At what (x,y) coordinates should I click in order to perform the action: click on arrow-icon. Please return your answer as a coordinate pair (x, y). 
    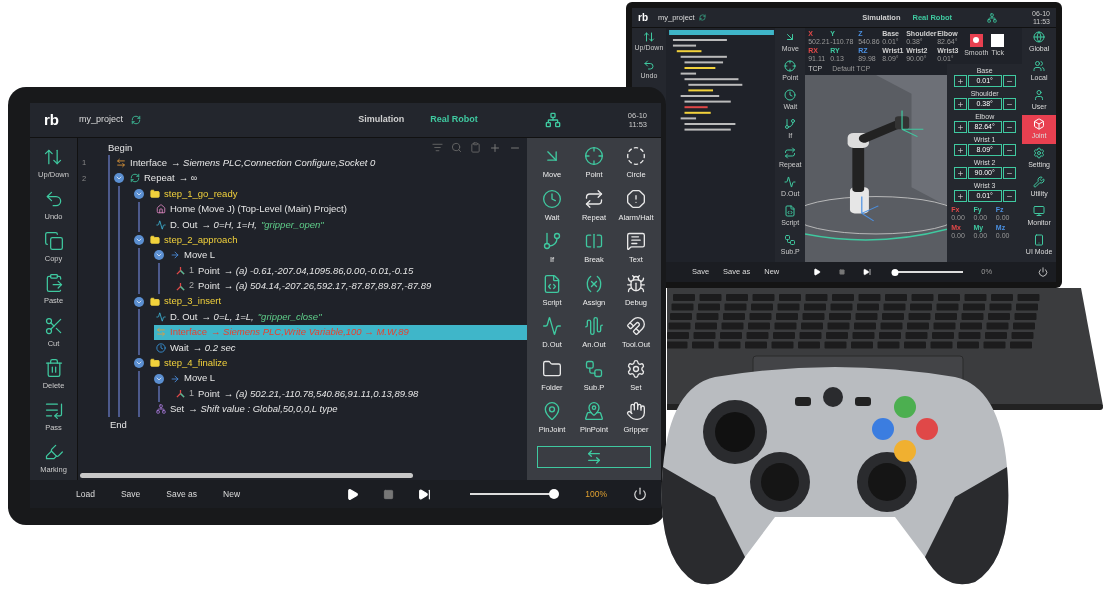
    Looking at the image, I should click on (175, 378).